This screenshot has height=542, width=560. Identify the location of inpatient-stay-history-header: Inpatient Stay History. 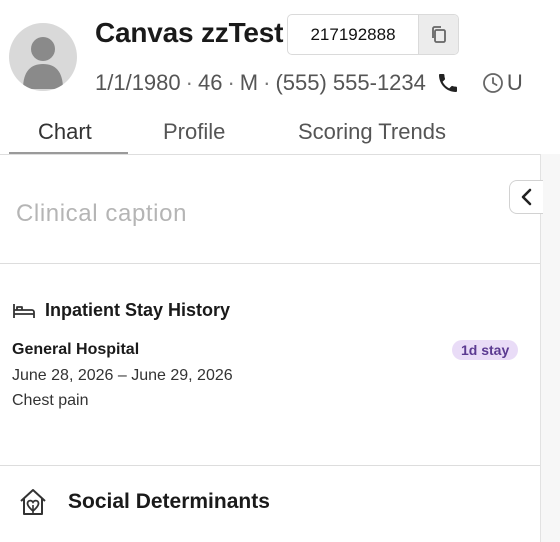
(121, 310).